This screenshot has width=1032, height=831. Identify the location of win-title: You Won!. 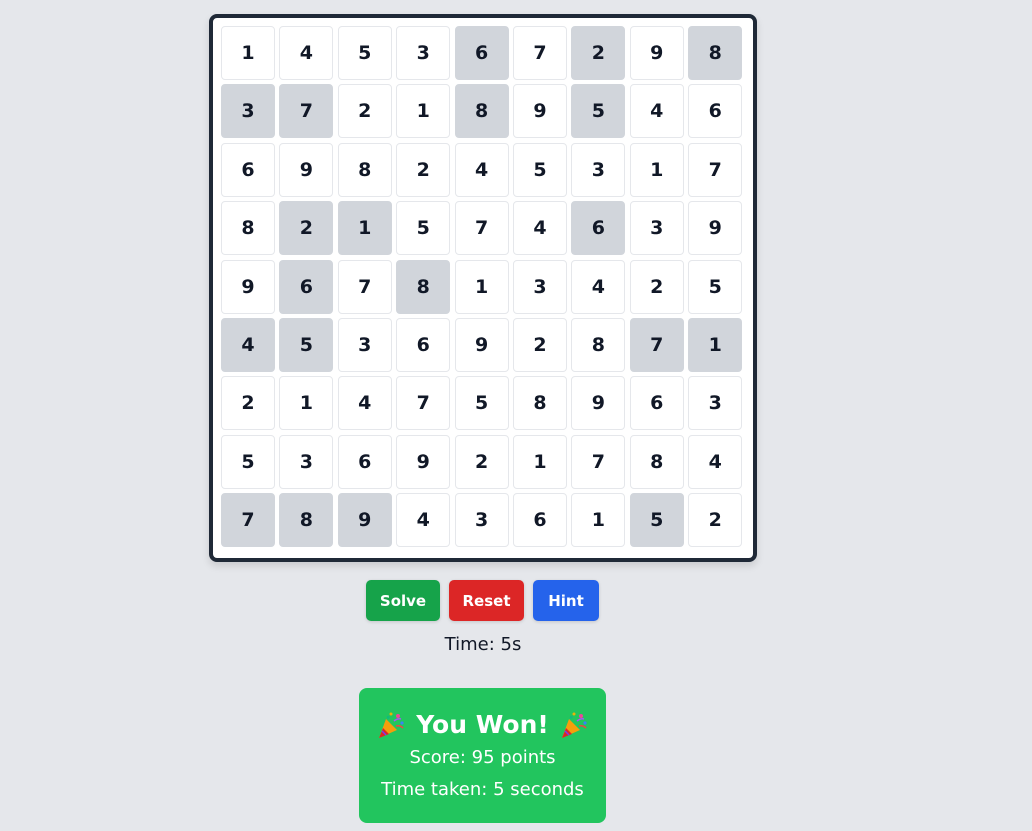
(482, 724).